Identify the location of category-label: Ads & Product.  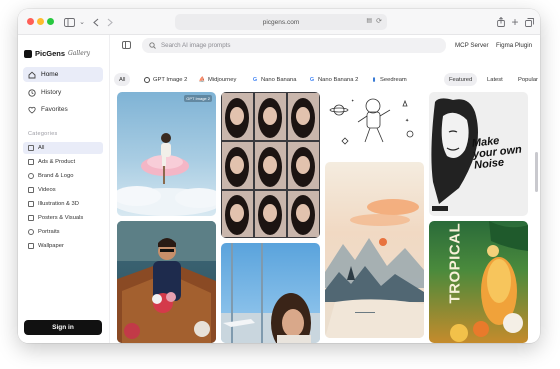
(57, 162).